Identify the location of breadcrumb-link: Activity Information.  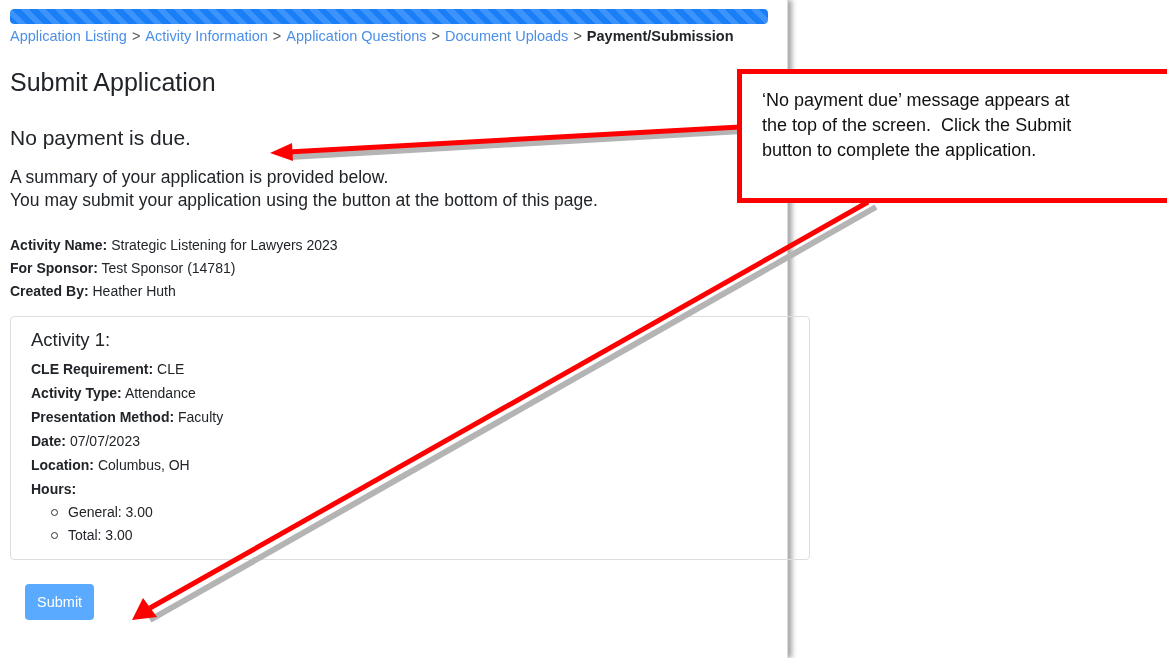
(206, 36).